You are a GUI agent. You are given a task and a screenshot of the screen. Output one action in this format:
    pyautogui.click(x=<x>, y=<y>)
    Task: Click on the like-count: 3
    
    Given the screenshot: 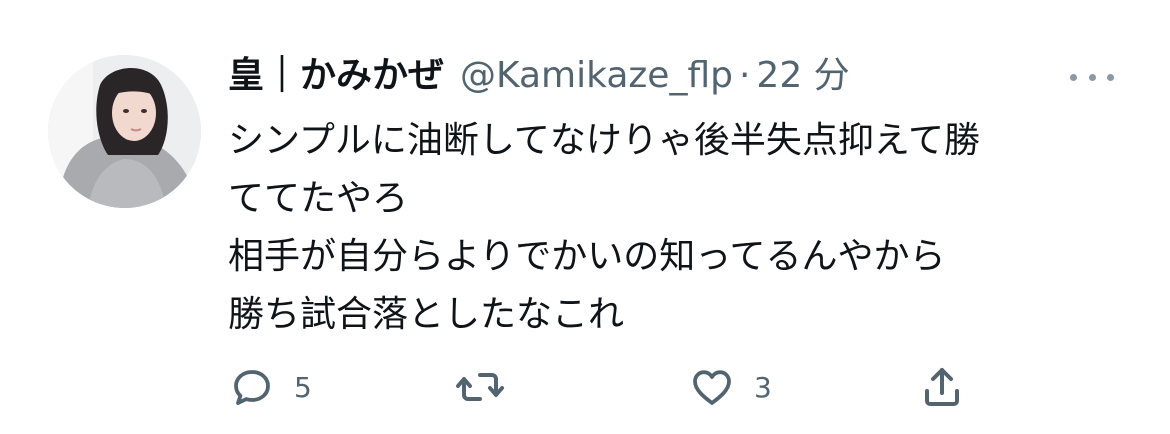 What is the action you would take?
    pyautogui.click(x=763, y=387)
    